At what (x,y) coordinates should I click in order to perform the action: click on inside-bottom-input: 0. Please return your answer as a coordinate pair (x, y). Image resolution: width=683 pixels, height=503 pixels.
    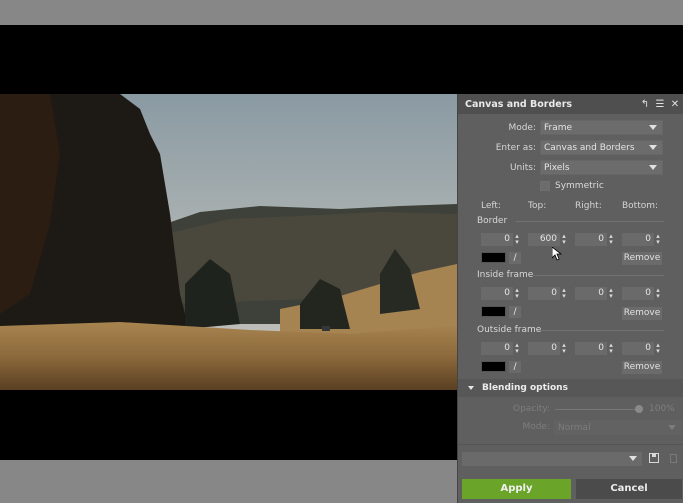
    Looking at the image, I should click on (638, 293).